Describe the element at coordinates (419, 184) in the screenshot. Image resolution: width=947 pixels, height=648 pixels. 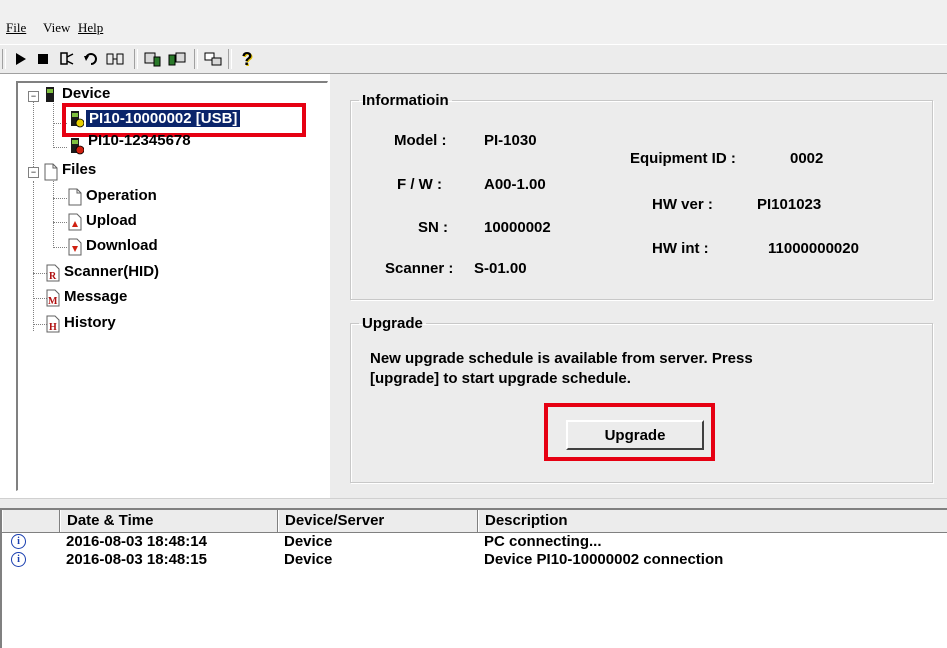
I see `fw-label: F / W :` at that location.